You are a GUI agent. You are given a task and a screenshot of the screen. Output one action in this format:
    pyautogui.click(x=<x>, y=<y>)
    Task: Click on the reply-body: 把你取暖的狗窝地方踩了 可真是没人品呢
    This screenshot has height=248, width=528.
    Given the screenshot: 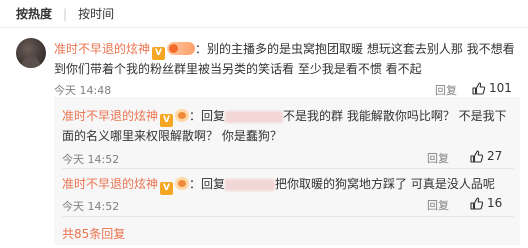 What is the action you would take?
    pyautogui.click(x=385, y=184)
    